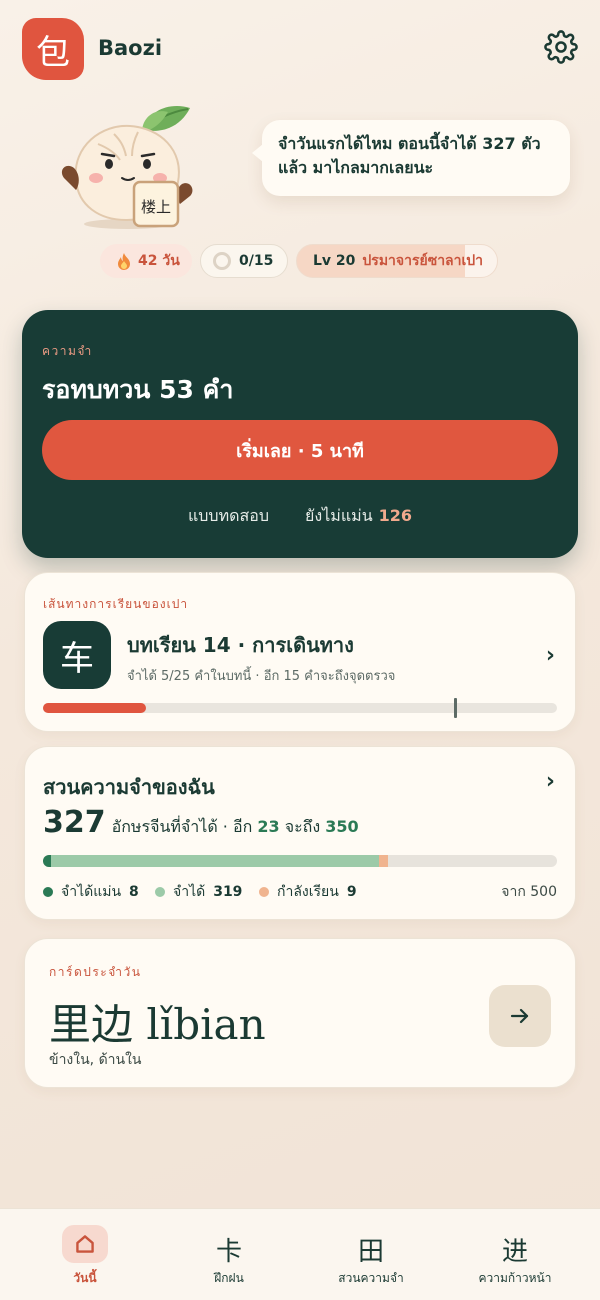 The height and width of the screenshot is (1300, 600). I want to click on lesson-title: บทเรียน 14 · การเดินทาง, so click(240, 645).